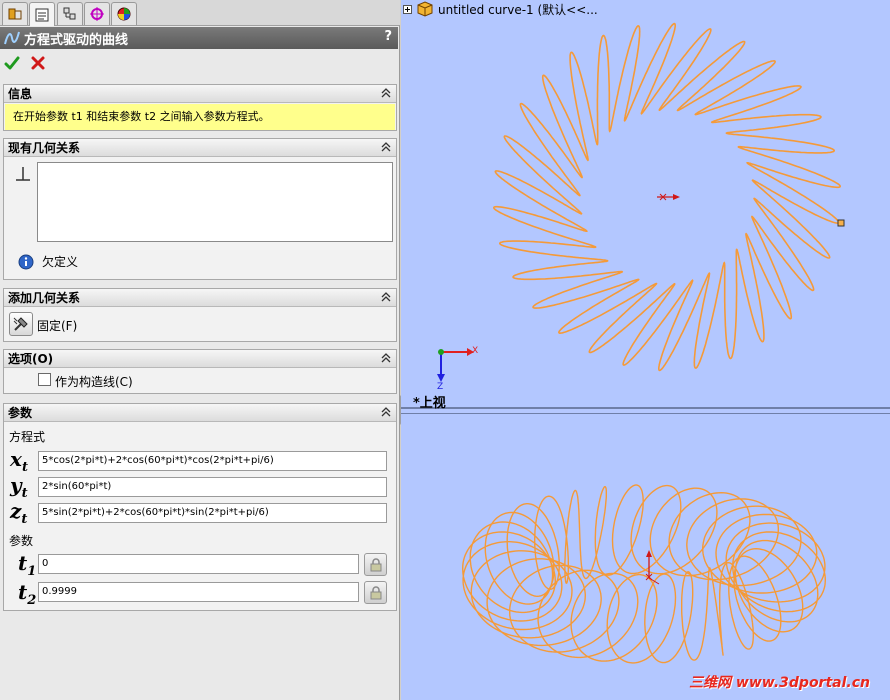  I want to click on t1-symbol: t1, so click(27, 565).